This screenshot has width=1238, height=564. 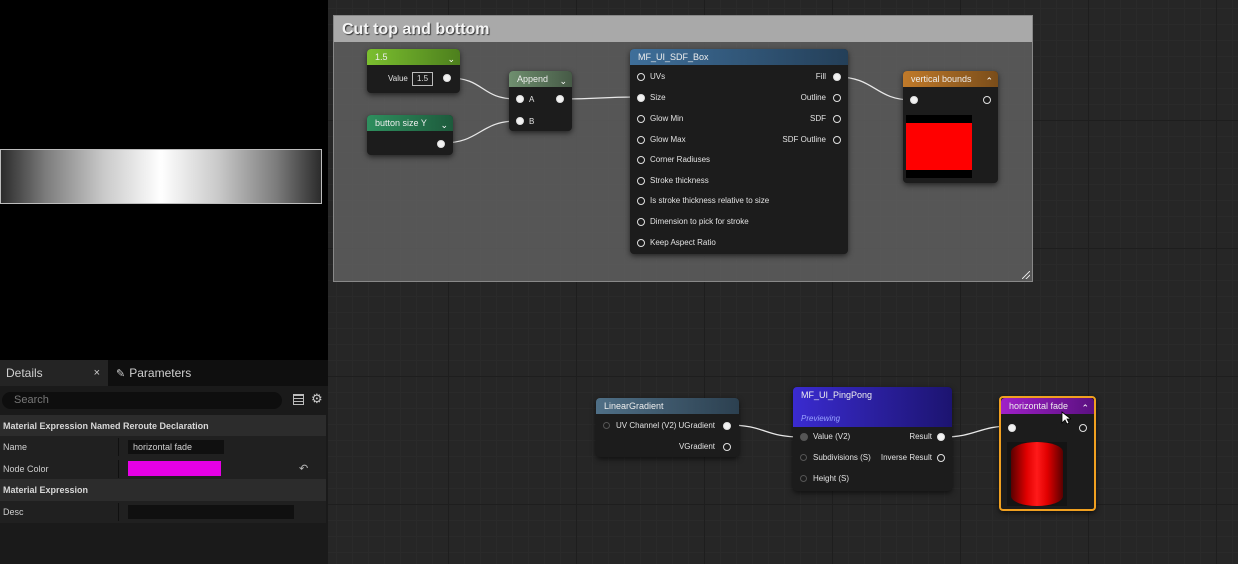 I want to click on input-b-label: B, so click(x=532, y=121).